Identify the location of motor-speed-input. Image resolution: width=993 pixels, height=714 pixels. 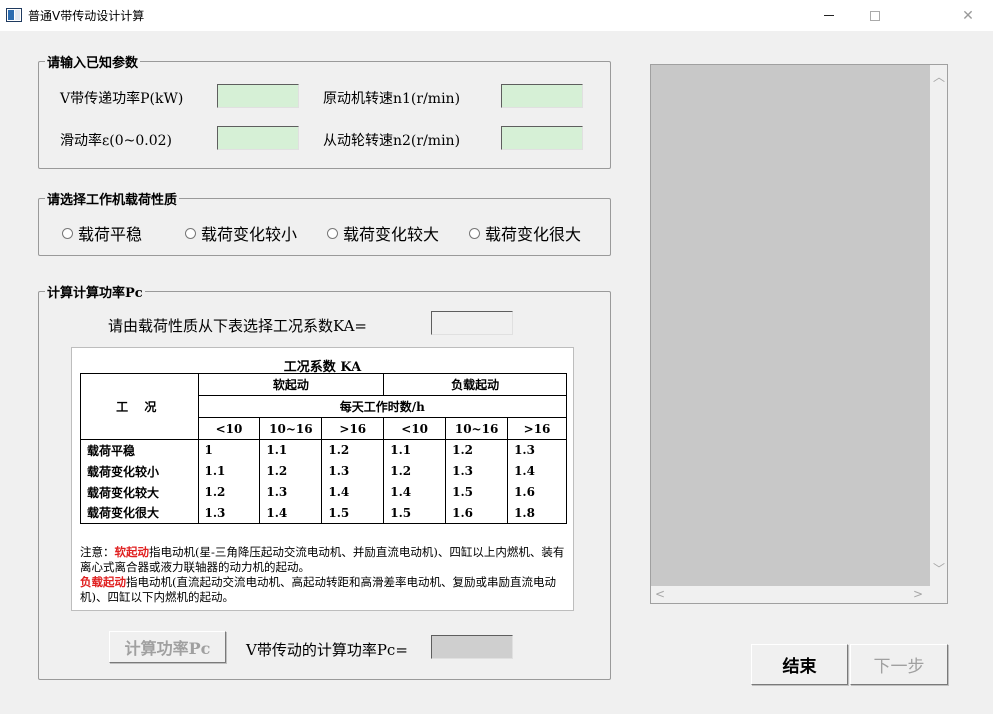
(542, 96).